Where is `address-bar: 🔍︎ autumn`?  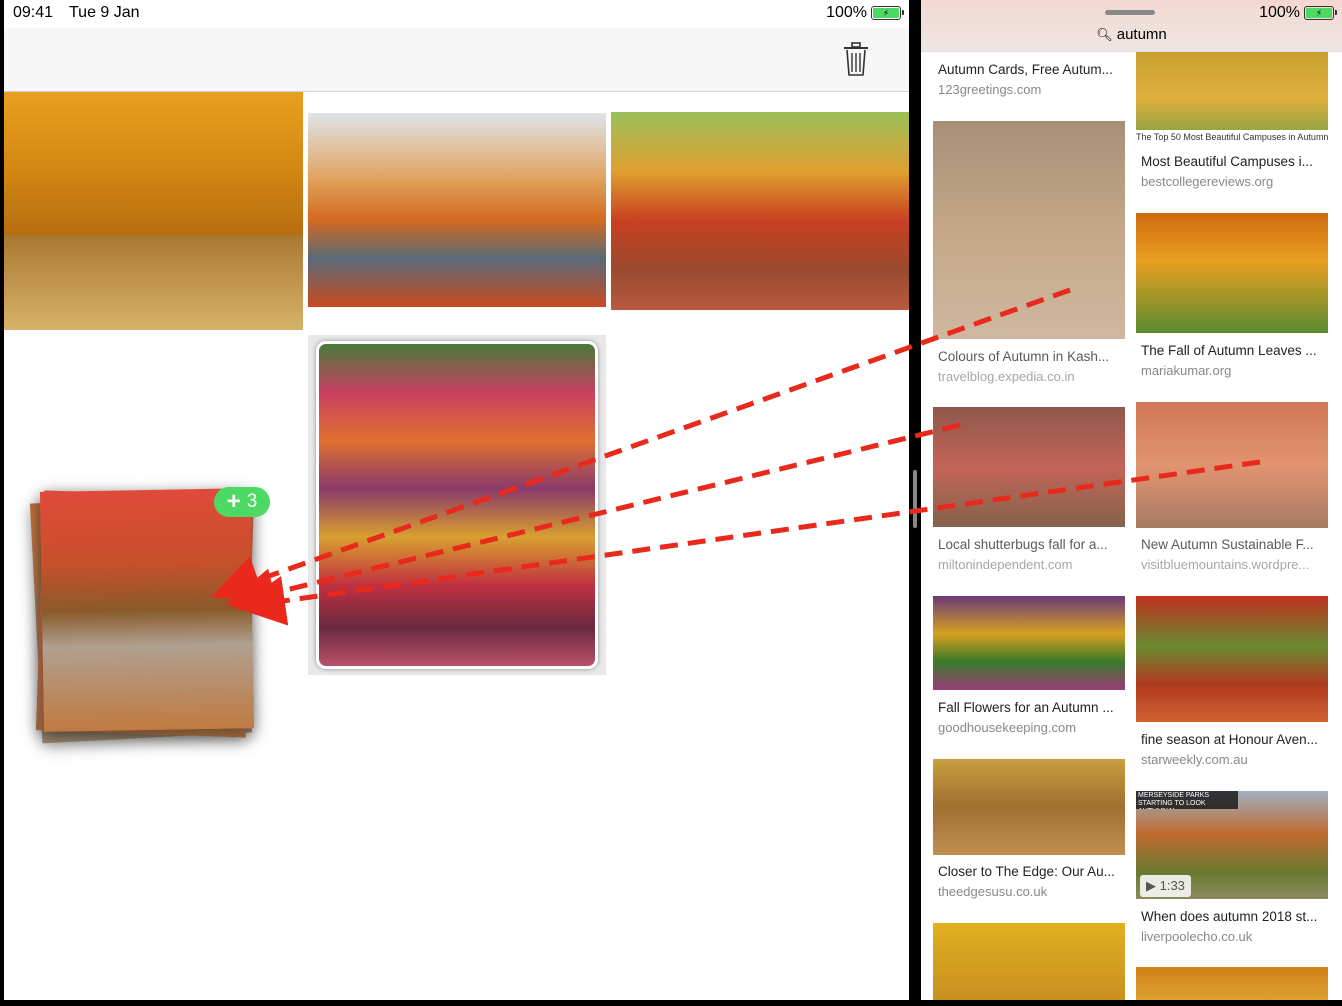
address-bar: 🔍︎ autumn is located at coordinates (1131, 34).